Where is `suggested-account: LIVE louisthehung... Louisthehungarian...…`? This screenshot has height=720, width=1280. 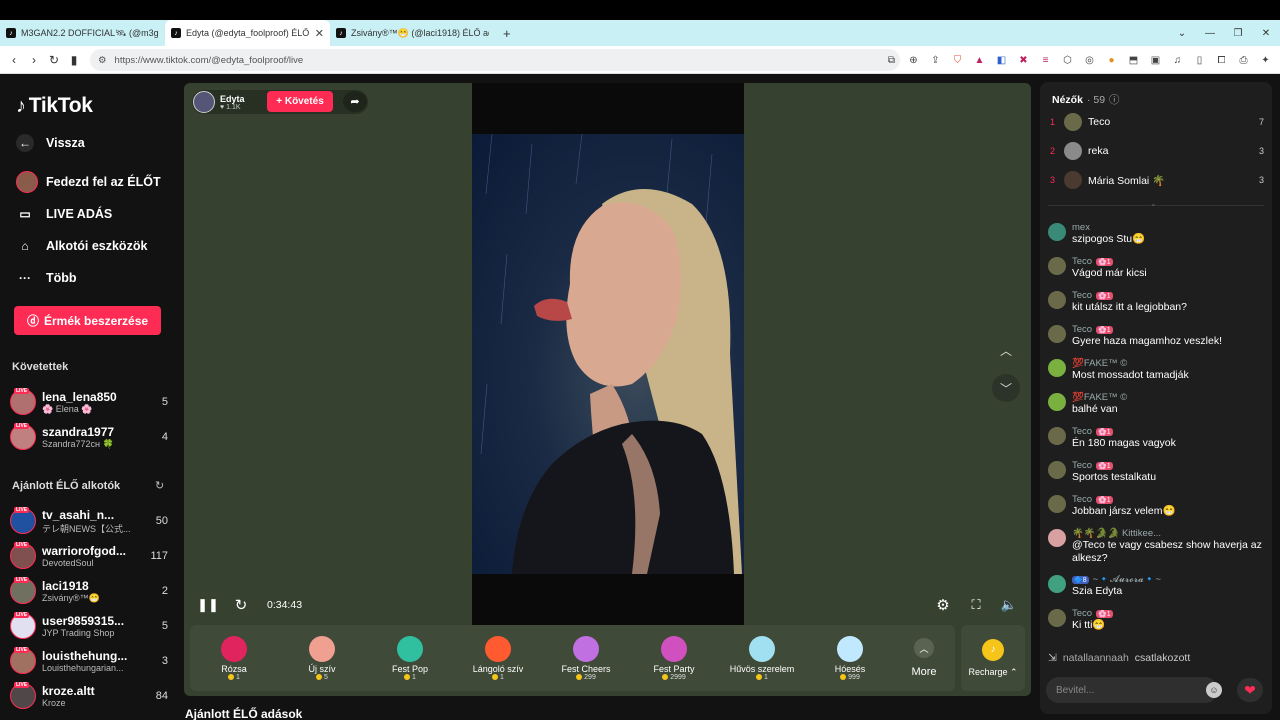
suggested-account: LIVE louisthehung... Louisthehungarian...… is located at coordinates (89, 661).